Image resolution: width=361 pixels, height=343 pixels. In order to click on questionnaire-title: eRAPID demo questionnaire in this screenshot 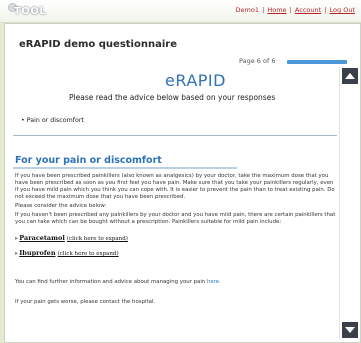, I will do `click(98, 44)`.